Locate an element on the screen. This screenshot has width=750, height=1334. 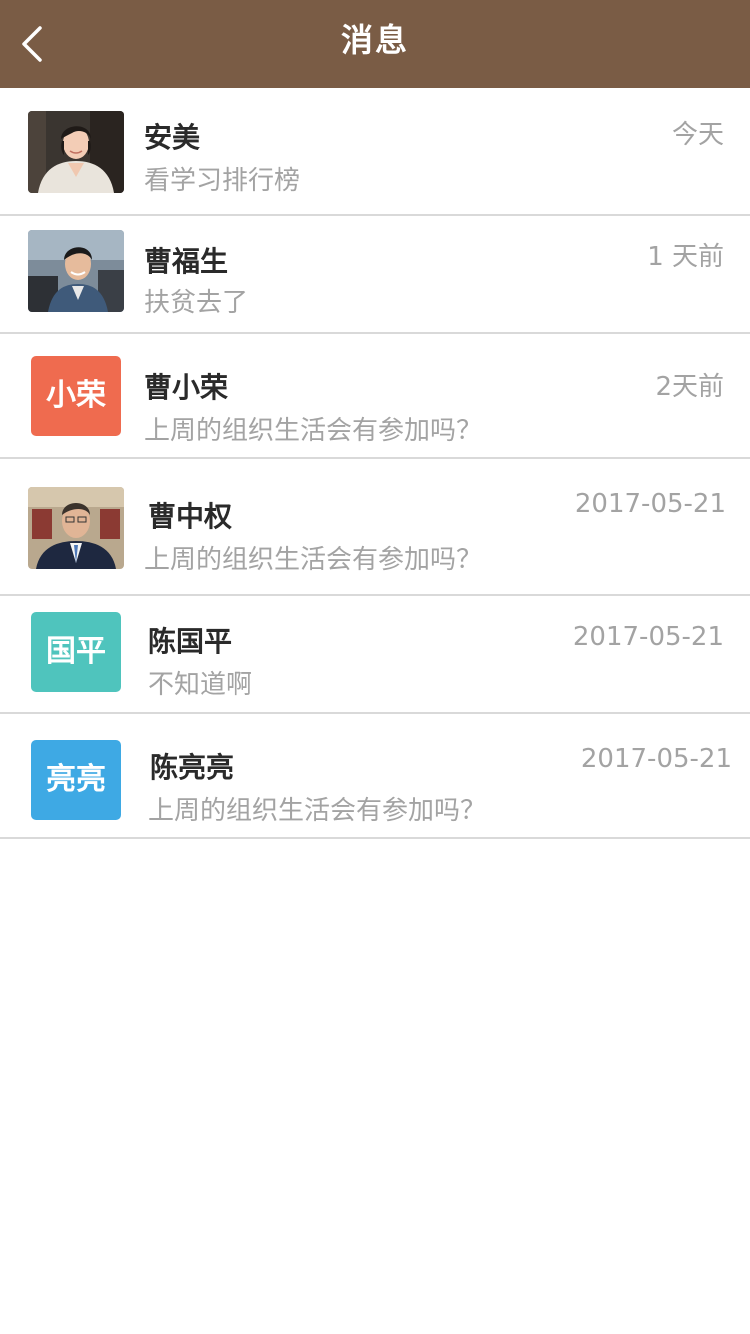
contact-name: 曹福生 is located at coordinates (186, 261).